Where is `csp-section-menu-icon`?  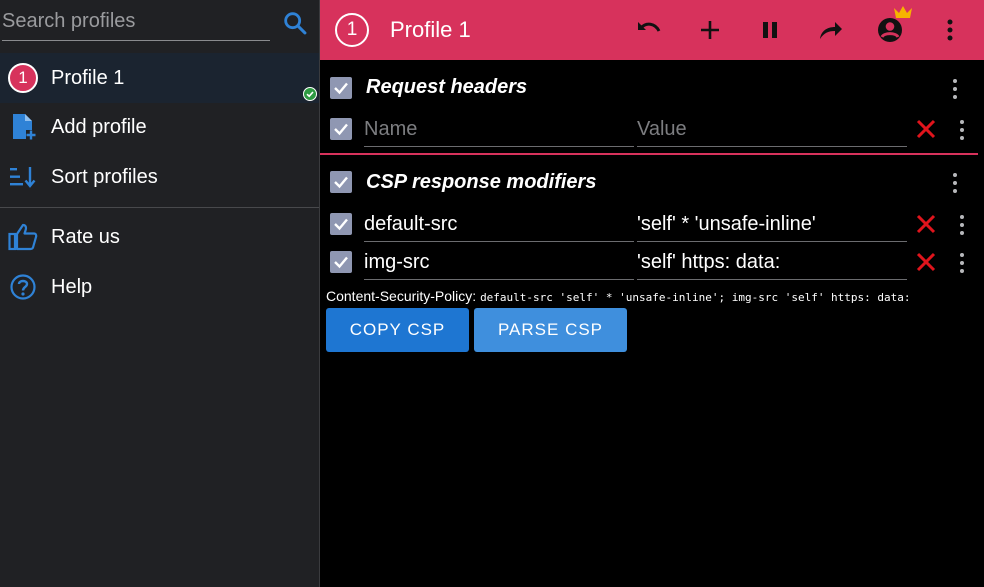
csp-section-menu-icon is located at coordinates (955, 183).